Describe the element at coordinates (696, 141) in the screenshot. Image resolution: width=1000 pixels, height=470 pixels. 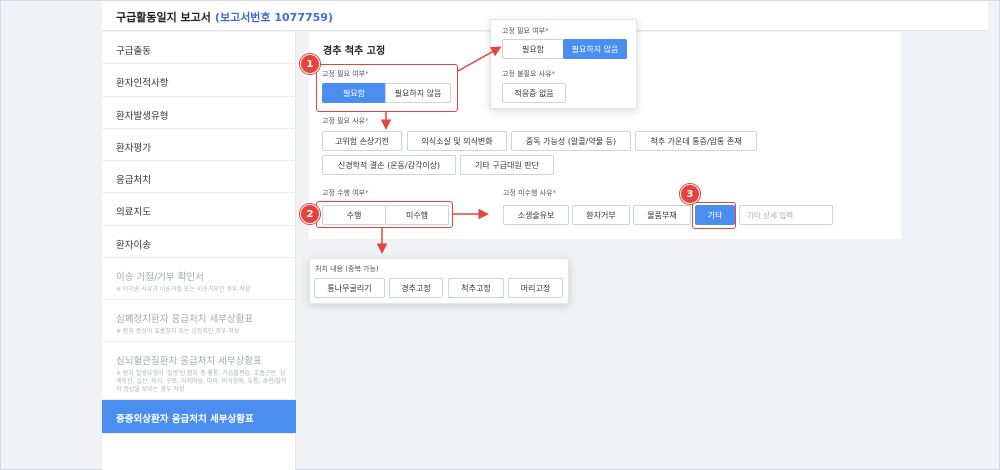
I see `reason-spinal-pain-button: 척추 가운데 통증/압통 존재` at that location.